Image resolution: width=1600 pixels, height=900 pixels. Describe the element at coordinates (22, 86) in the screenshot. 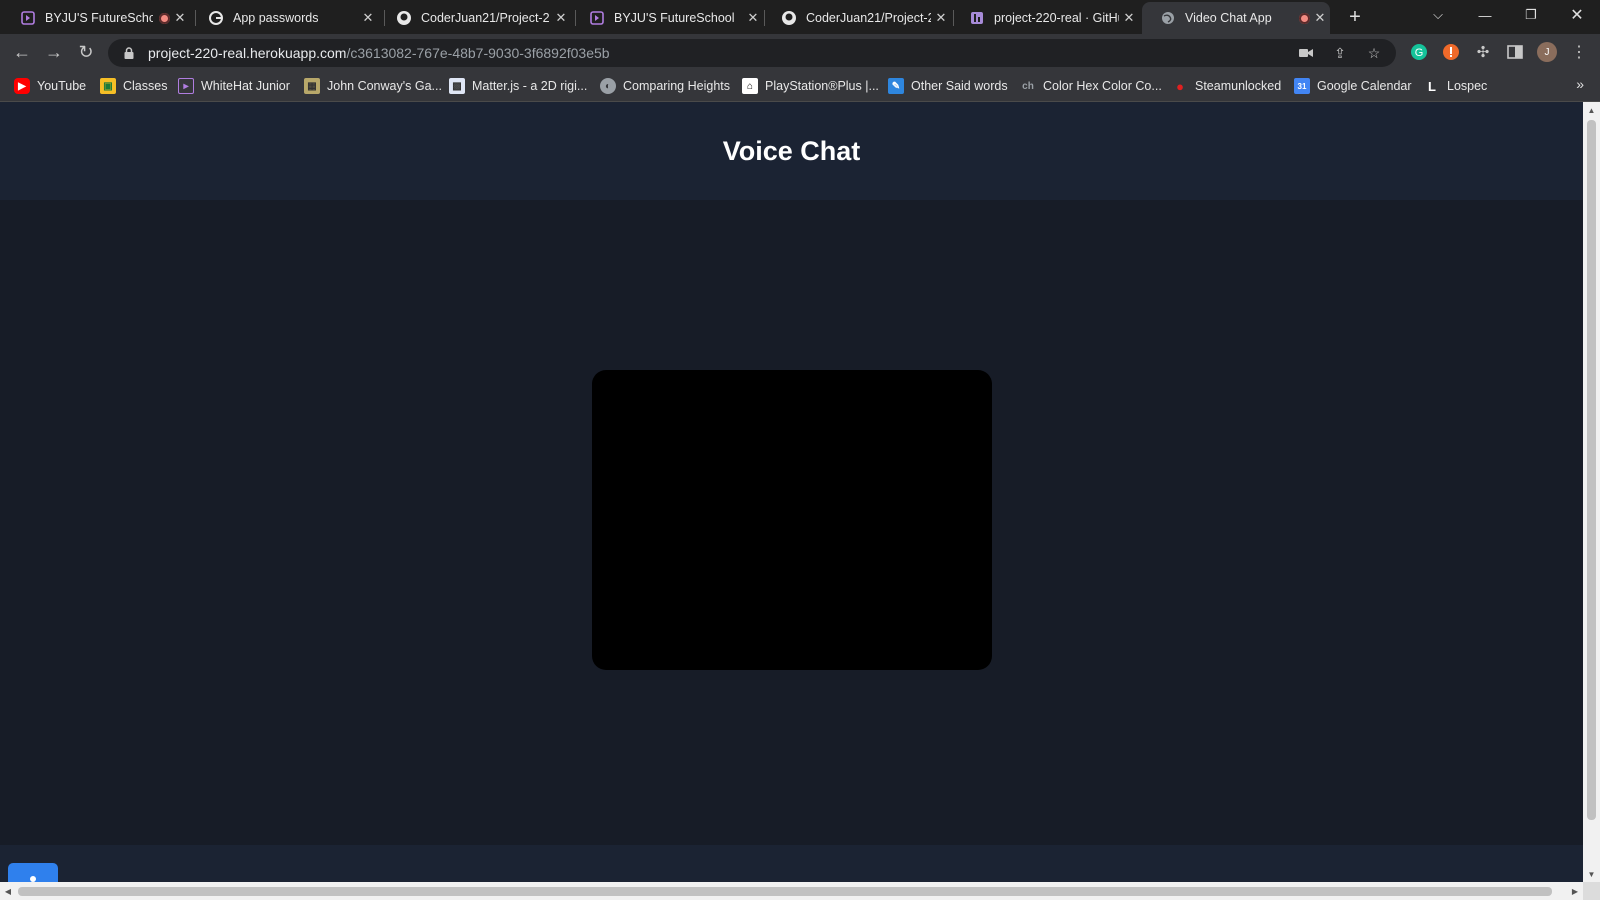

I see `youtube-icon: ▶` at that location.